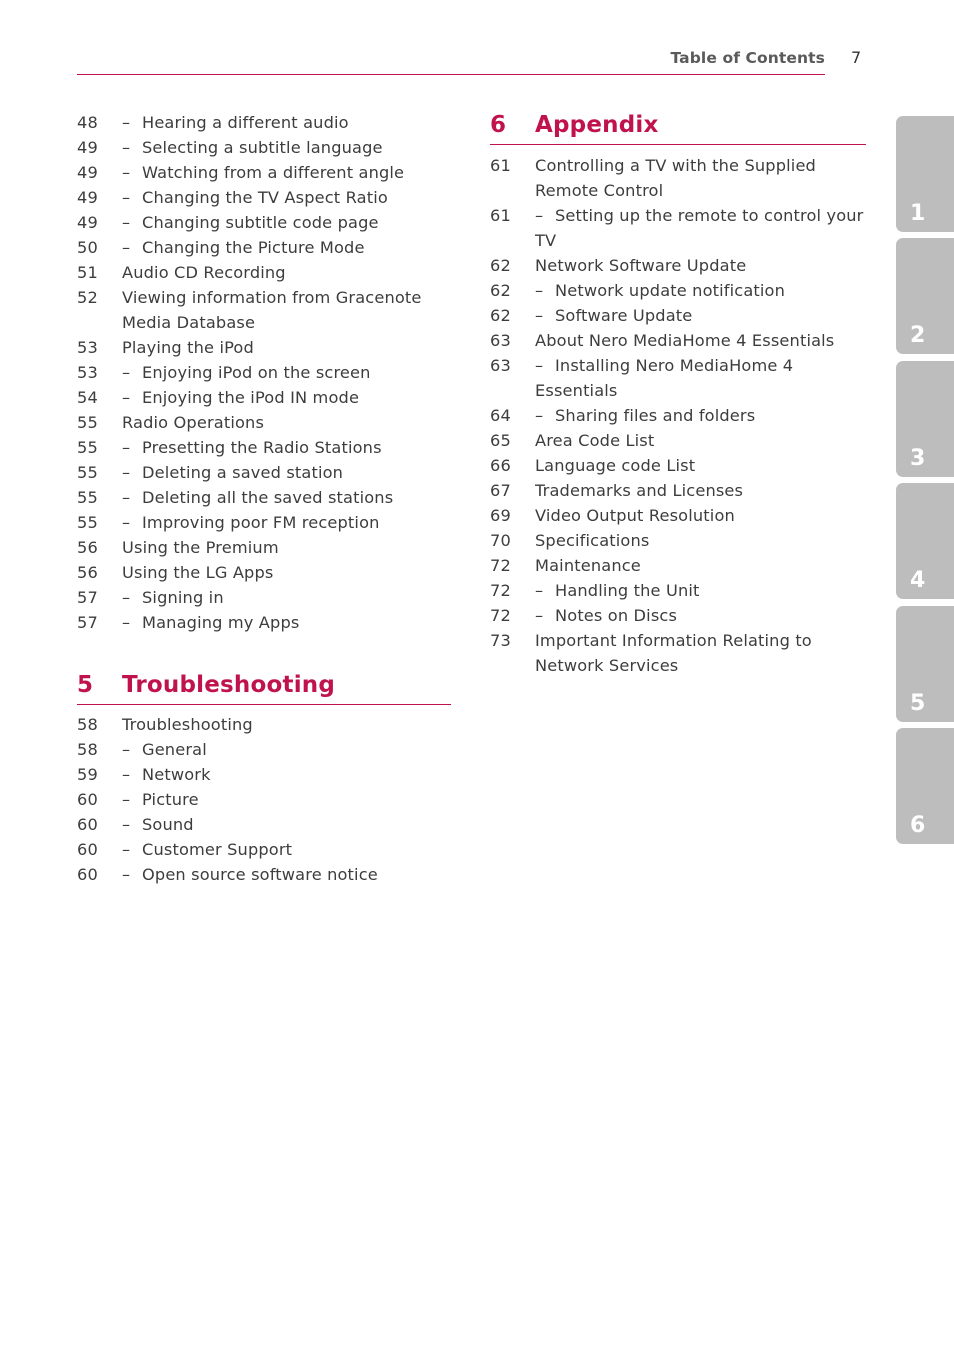 This screenshot has height=1354, width=954. What do you see at coordinates (498, 125) in the screenshot?
I see `section-number: 6` at bounding box center [498, 125].